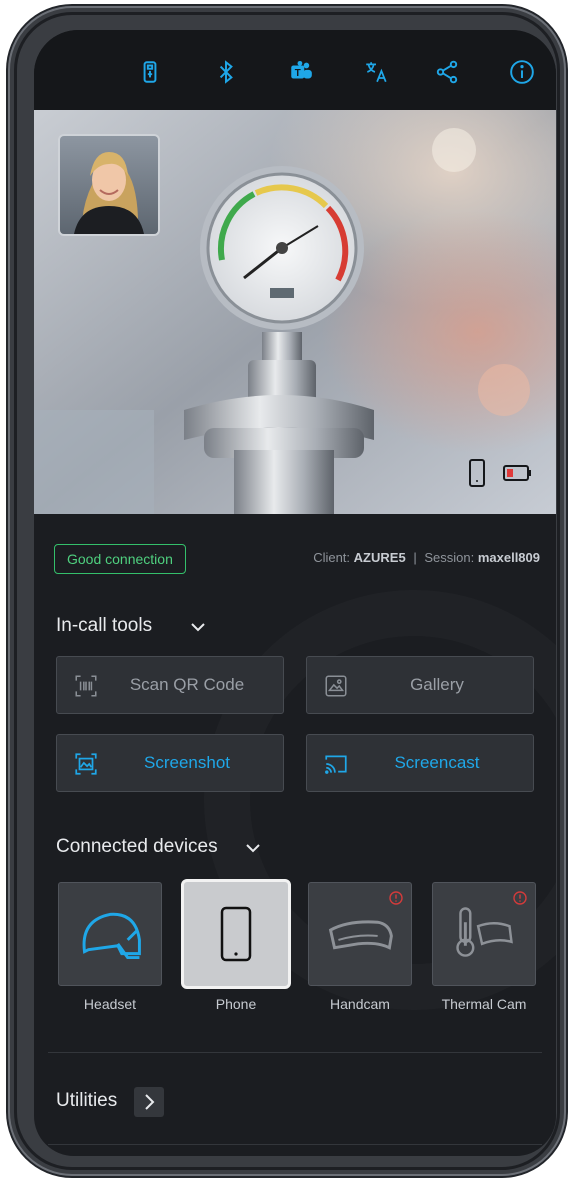  Describe the element at coordinates (137, 846) in the screenshot. I see `connected-devices-title: Connected devices` at that location.